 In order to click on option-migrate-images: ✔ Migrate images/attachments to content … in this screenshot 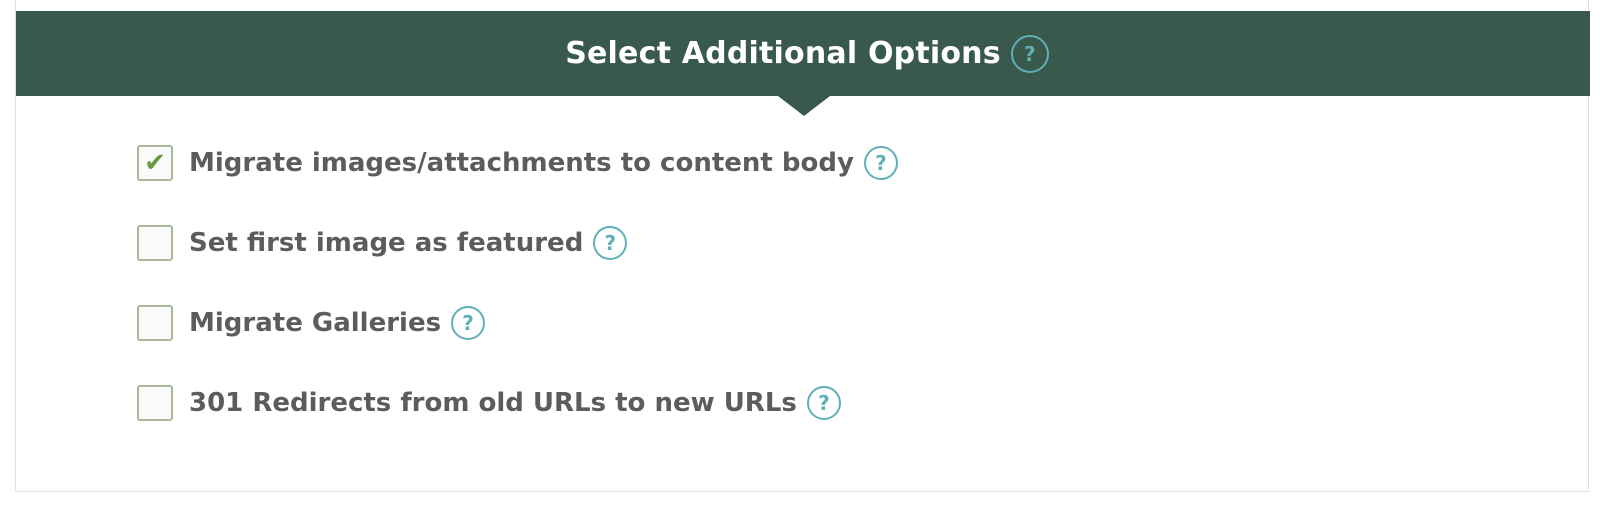, I will do `click(517, 163)`.